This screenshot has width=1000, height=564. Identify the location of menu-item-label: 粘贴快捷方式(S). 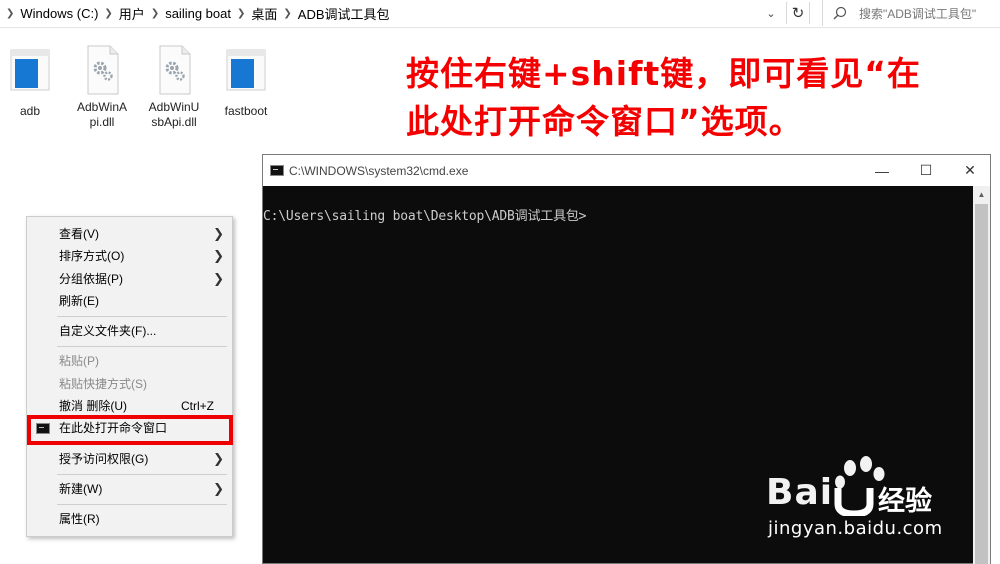
(103, 384).